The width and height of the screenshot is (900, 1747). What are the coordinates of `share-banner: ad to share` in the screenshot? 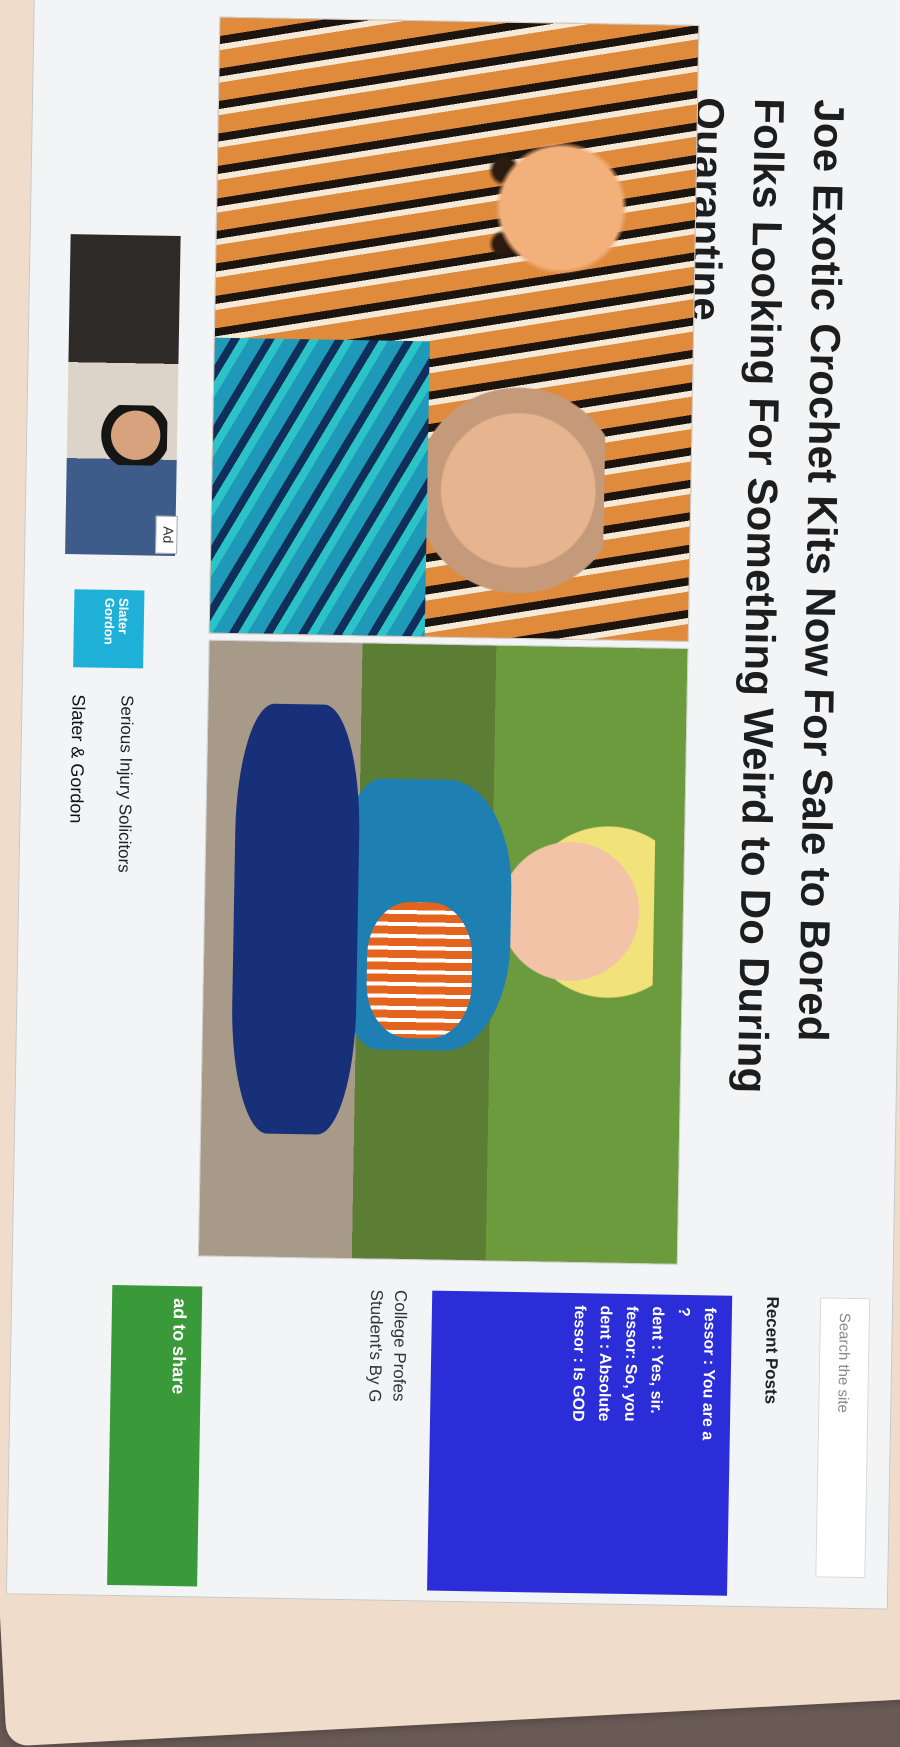 It's located at (155, 1435).